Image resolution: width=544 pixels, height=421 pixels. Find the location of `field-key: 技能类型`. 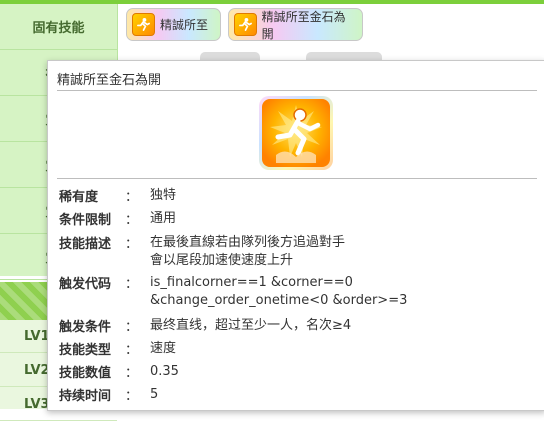

field-key: 技能类型 is located at coordinates (85, 350).